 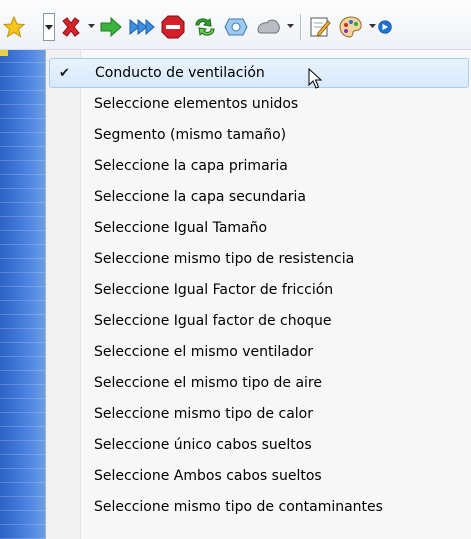 What do you see at coordinates (204, 352) in the screenshot?
I see `menu-item-label: Seleccione el mismo ventilador` at bounding box center [204, 352].